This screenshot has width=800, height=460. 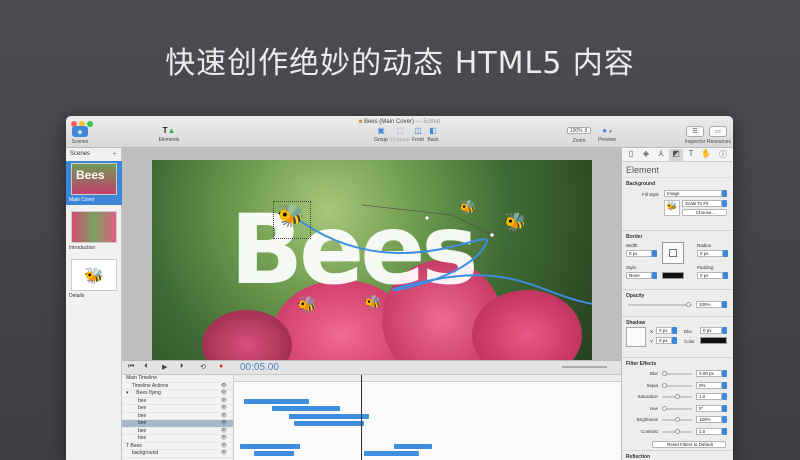 What do you see at coordinates (636, 337) in the screenshot?
I see `shadow-offset-widget` at bounding box center [636, 337].